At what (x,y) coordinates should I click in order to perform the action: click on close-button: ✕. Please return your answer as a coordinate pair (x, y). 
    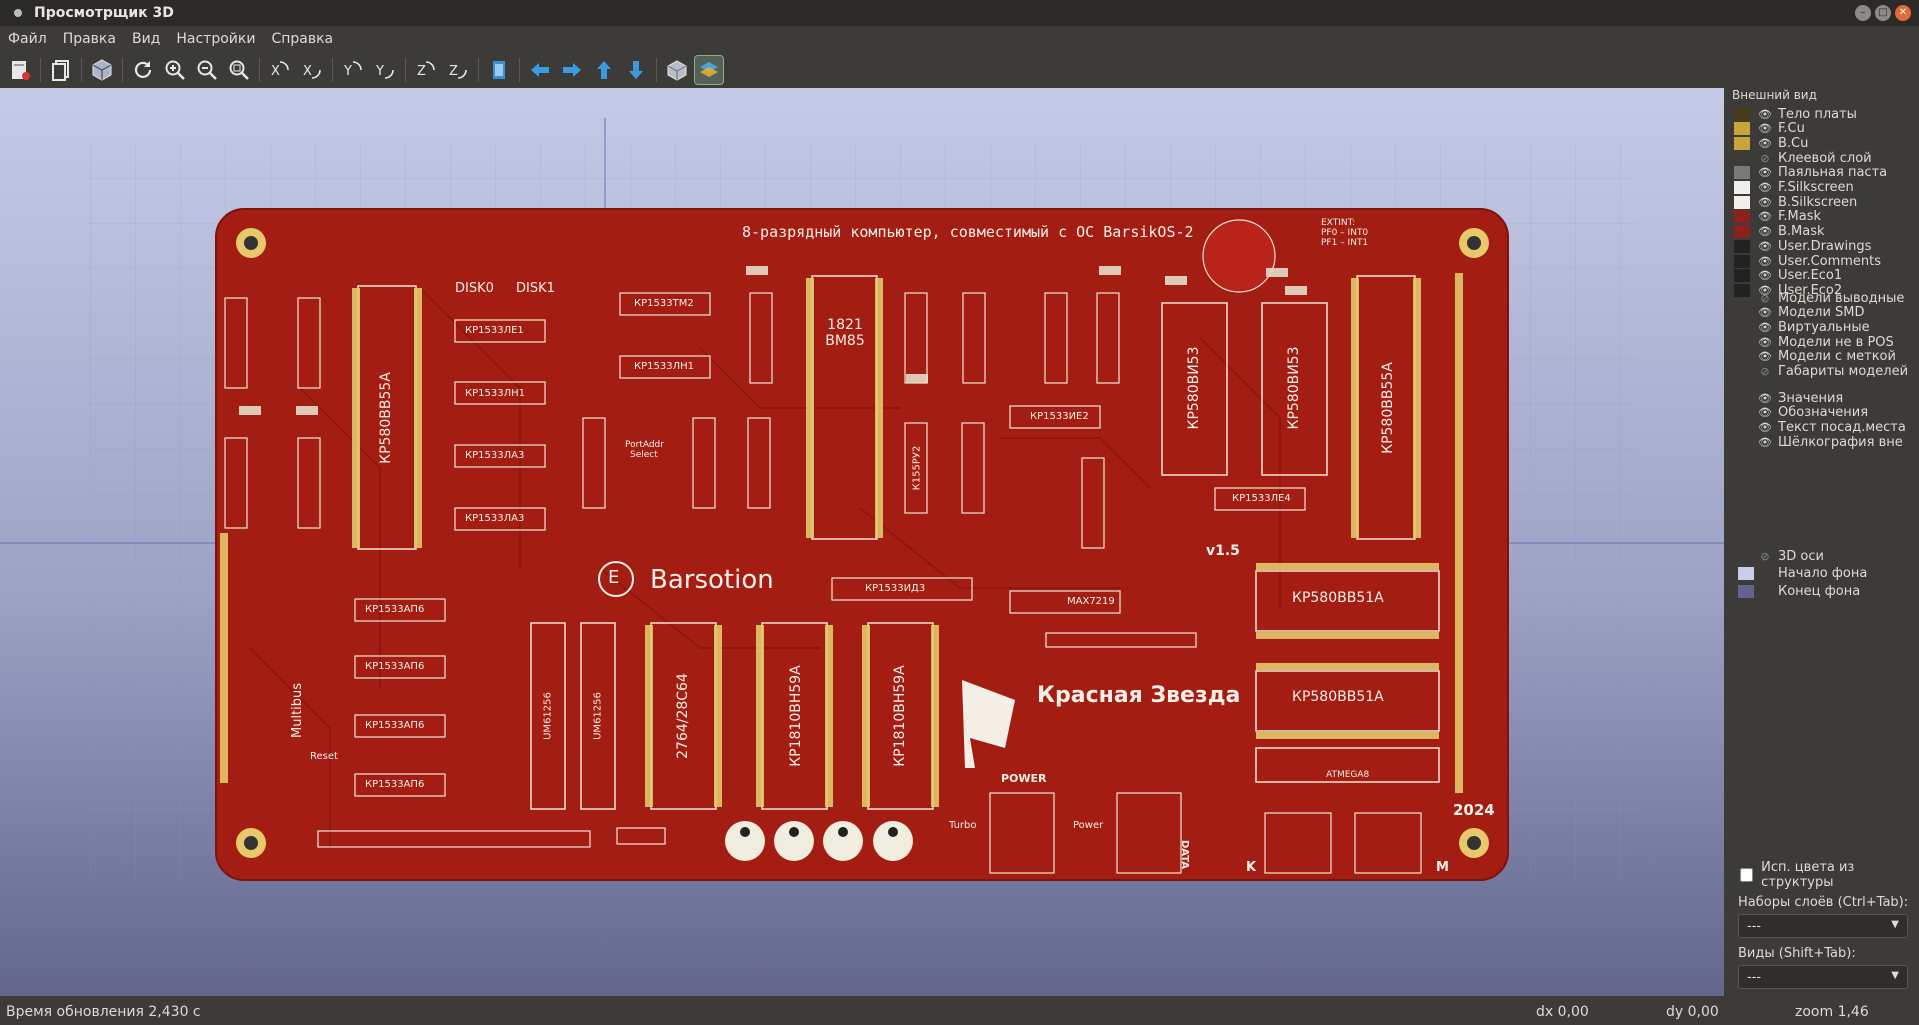
    Looking at the image, I should click on (1903, 13).